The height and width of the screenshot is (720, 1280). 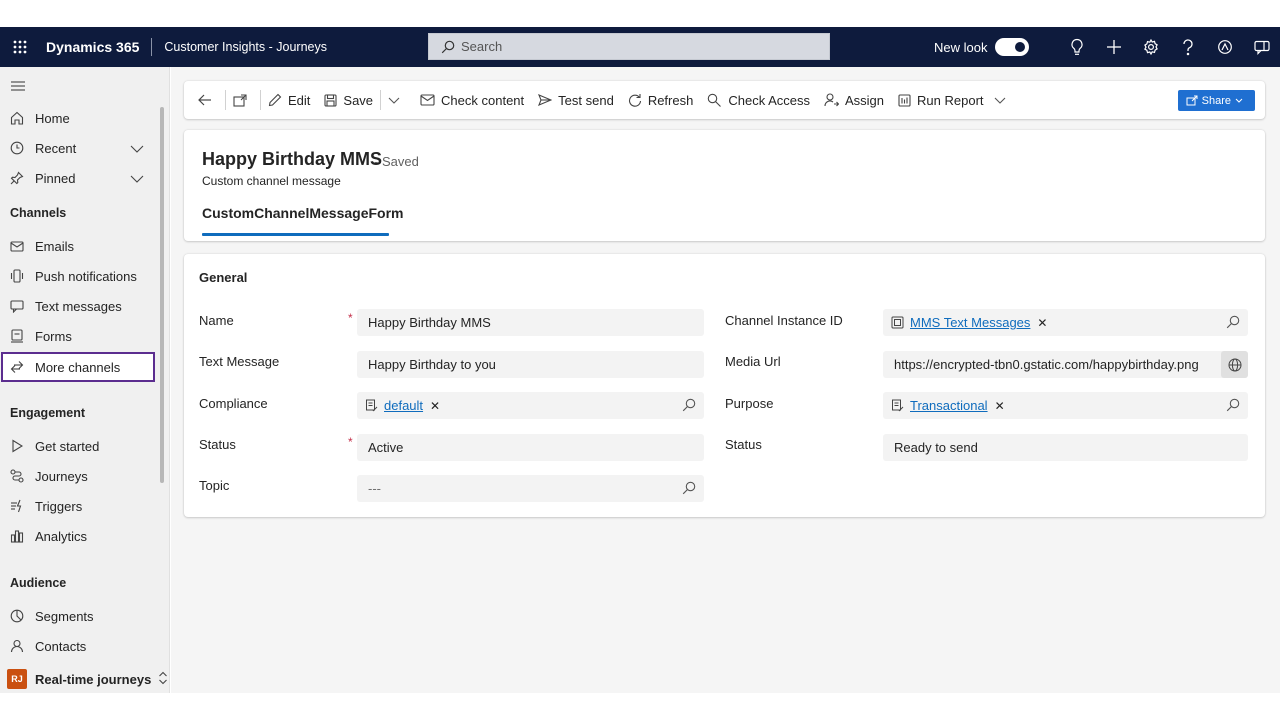 I want to click on save-button: Save, so click(x=348, y=100).